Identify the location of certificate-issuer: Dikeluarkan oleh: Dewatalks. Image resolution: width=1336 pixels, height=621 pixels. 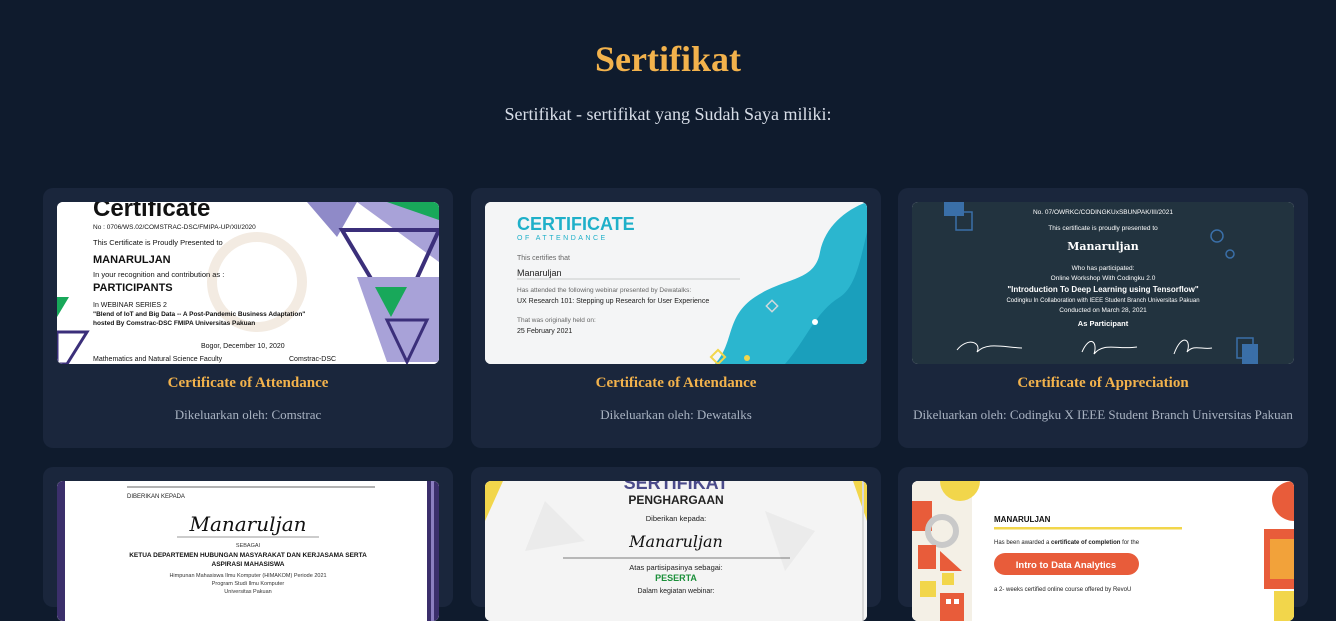
(676, 414).